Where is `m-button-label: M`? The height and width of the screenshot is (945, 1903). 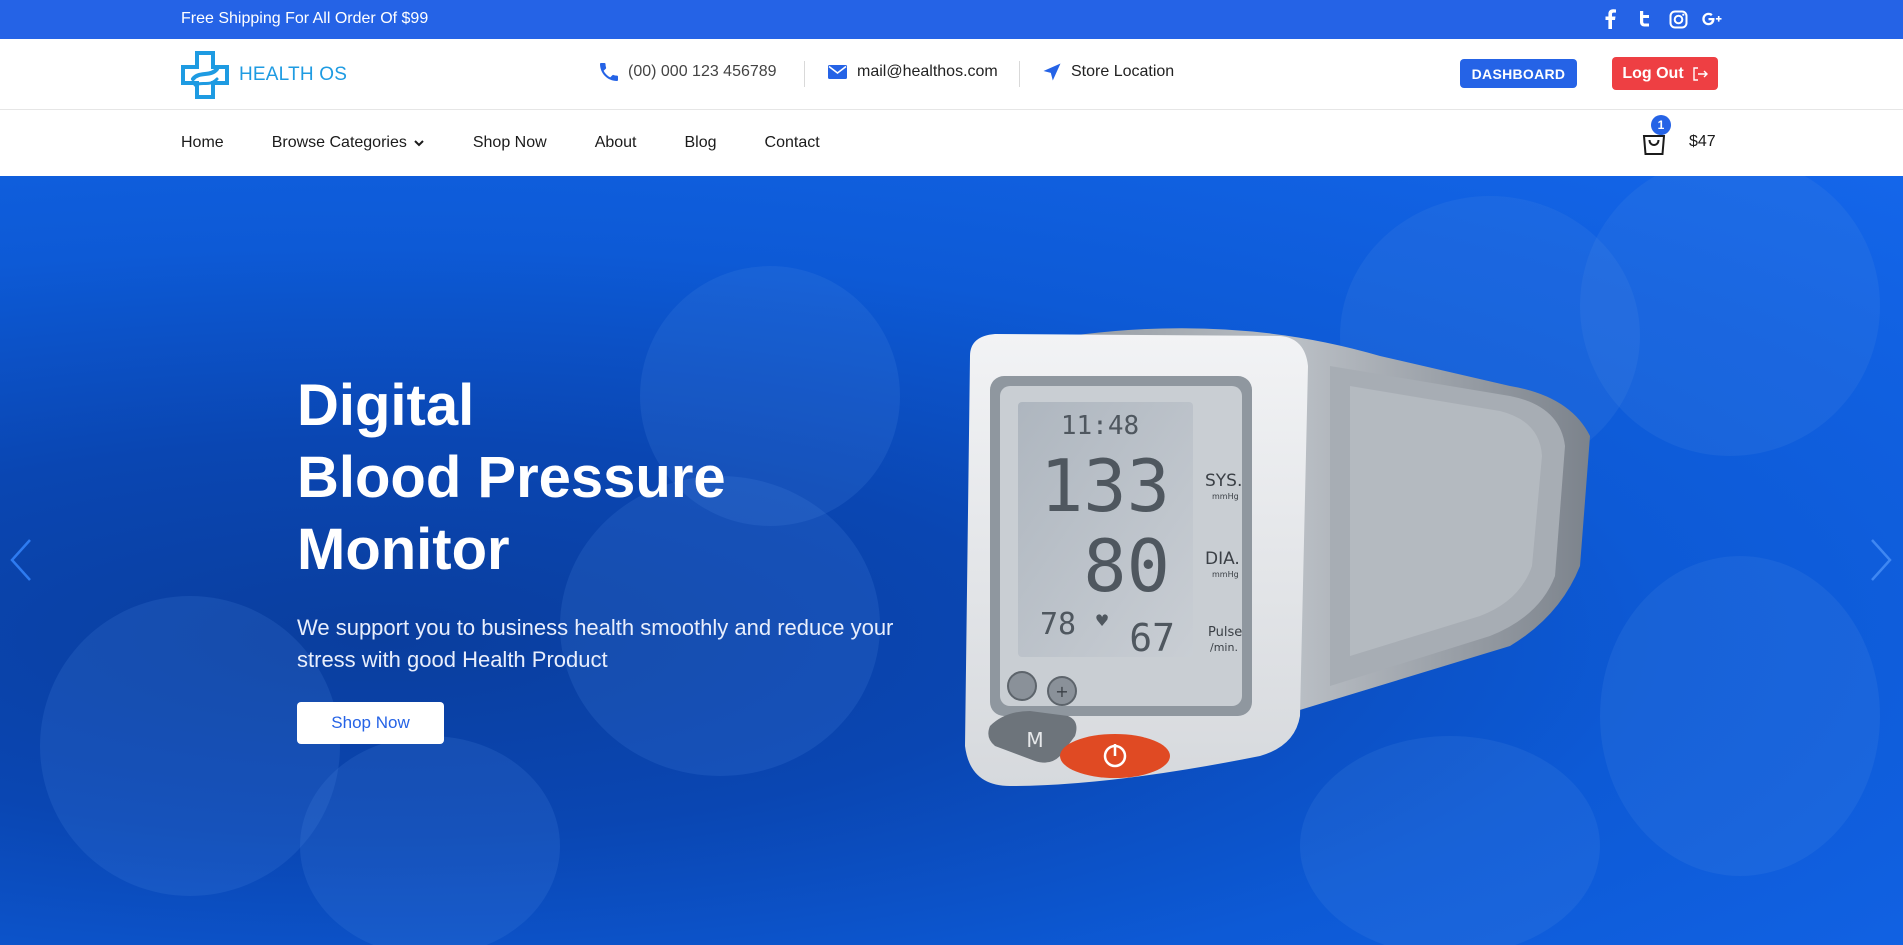 m-button-label: M is located at coordinates (1034, 740).